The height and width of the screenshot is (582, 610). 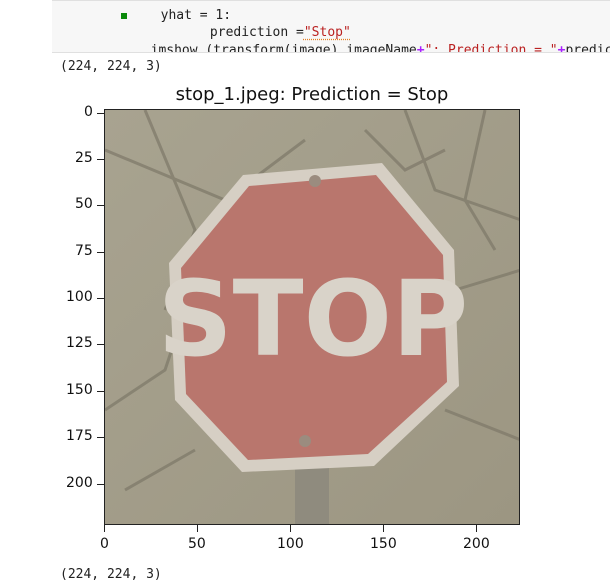 What do you see at coordinates (476, 544) in the screenshot?
I see `x-tick-label: 200` at bounding box center [476, 544].